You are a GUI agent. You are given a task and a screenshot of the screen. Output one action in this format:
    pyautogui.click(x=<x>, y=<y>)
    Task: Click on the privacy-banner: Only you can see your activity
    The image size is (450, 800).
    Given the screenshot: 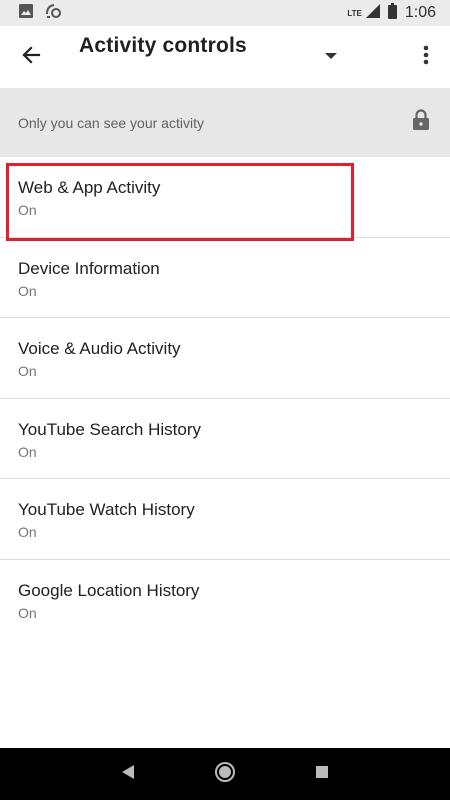 What is the action you would take?
    pyautogui.click(x=225, y=122)
    